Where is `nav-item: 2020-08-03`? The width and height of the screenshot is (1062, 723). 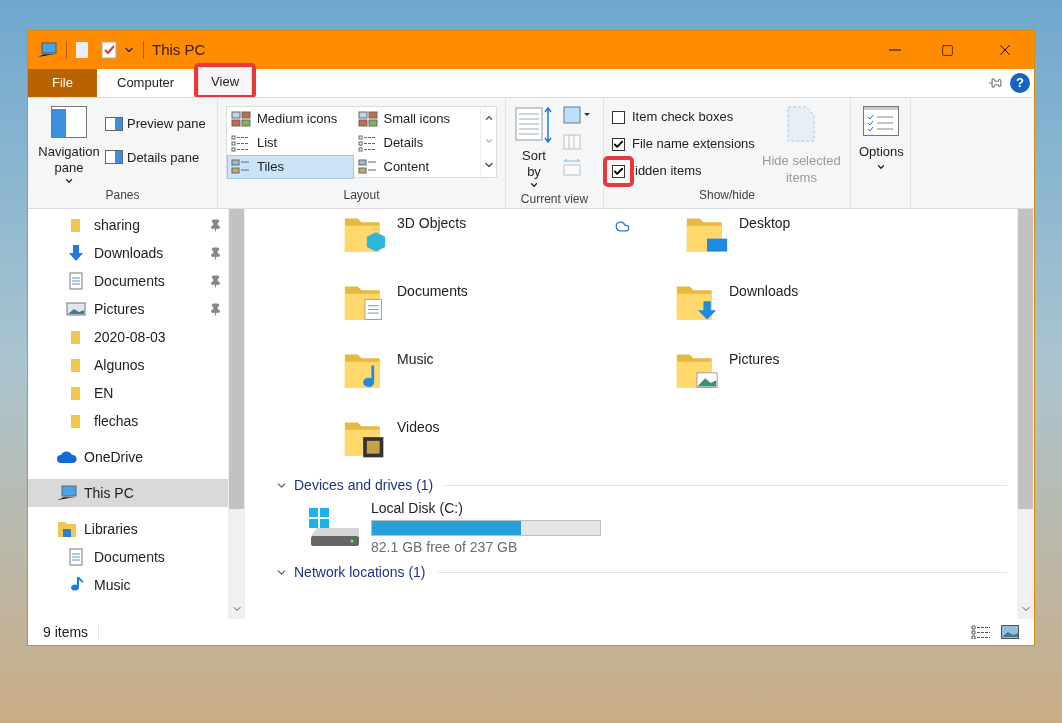
nav-item: 2020-08-03 is located at coordinates (128, 337).